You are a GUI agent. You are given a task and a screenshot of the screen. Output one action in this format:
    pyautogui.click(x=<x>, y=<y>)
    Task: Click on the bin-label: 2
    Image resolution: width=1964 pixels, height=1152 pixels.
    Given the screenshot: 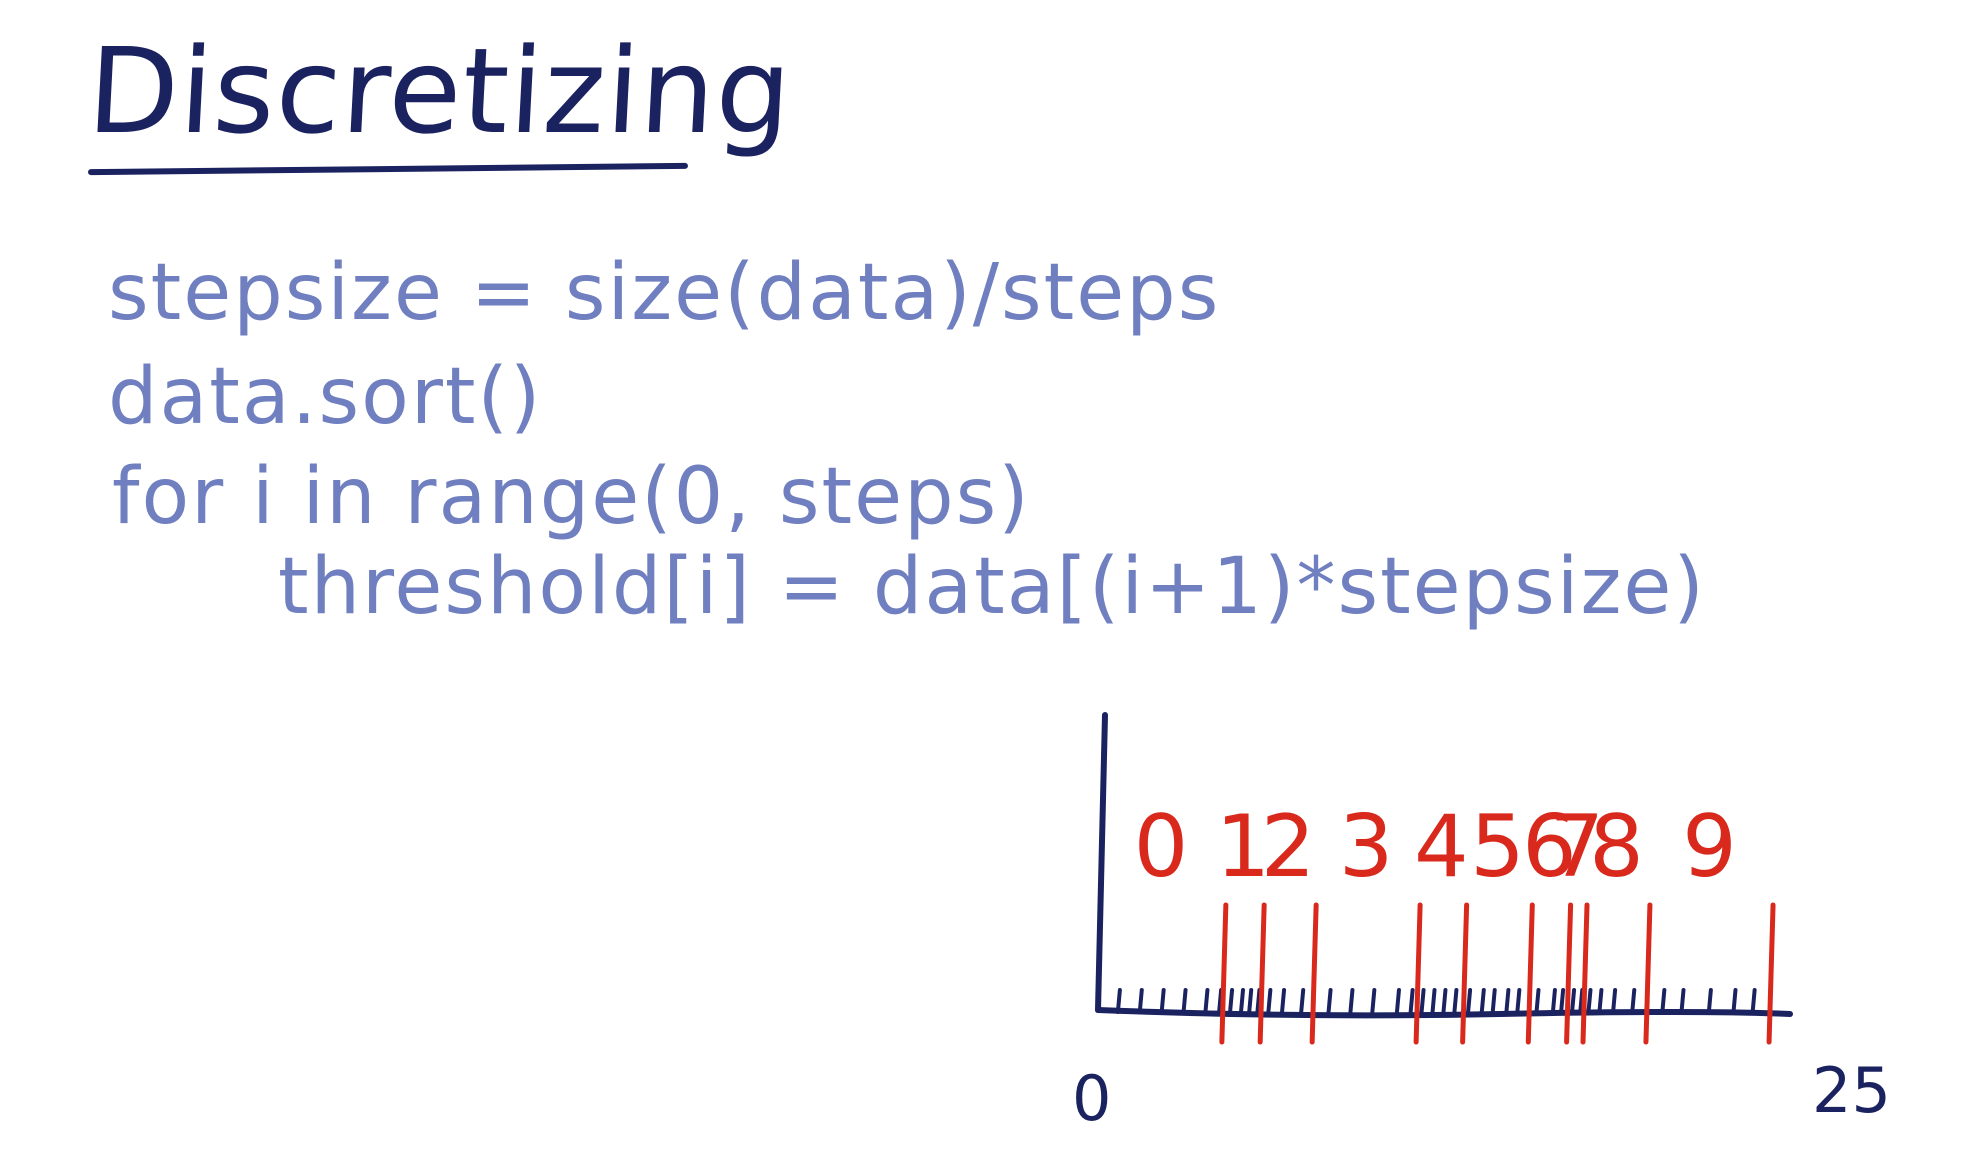 What is the action you would take?
    pyautogui.click(x=1288, y=847)
    